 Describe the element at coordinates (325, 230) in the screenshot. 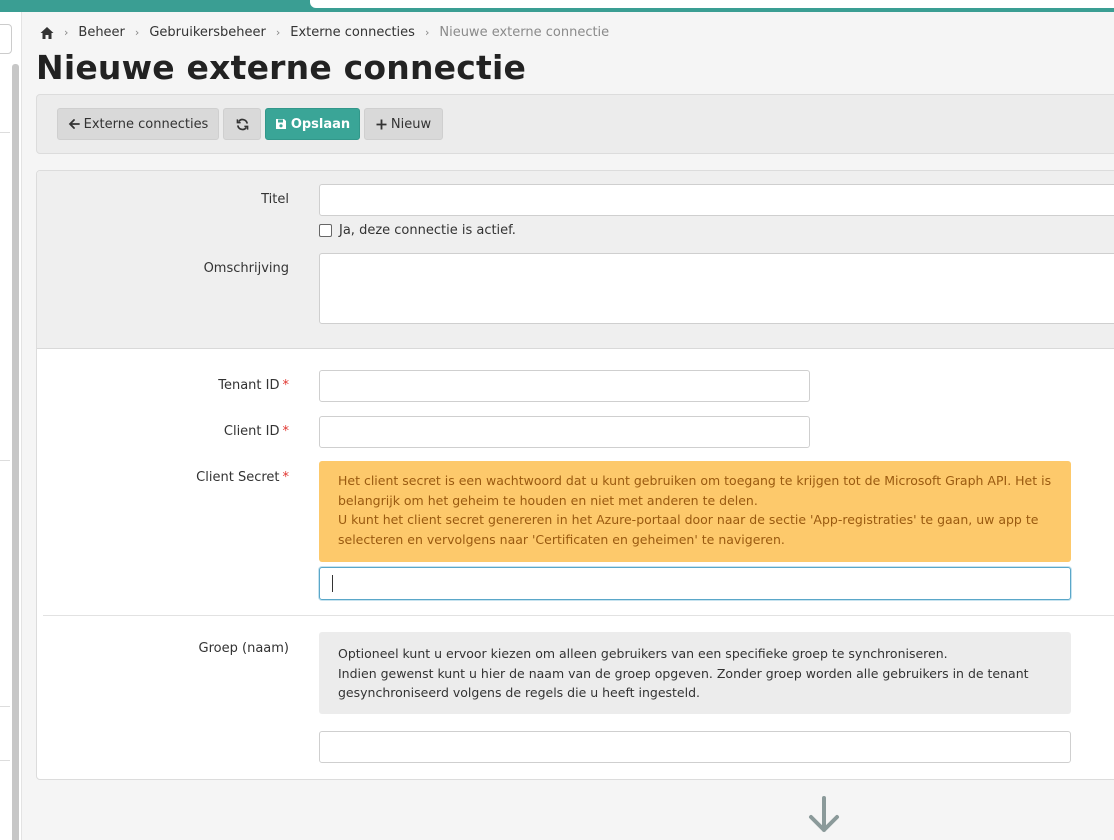

I see `active-checkbox` at that location.